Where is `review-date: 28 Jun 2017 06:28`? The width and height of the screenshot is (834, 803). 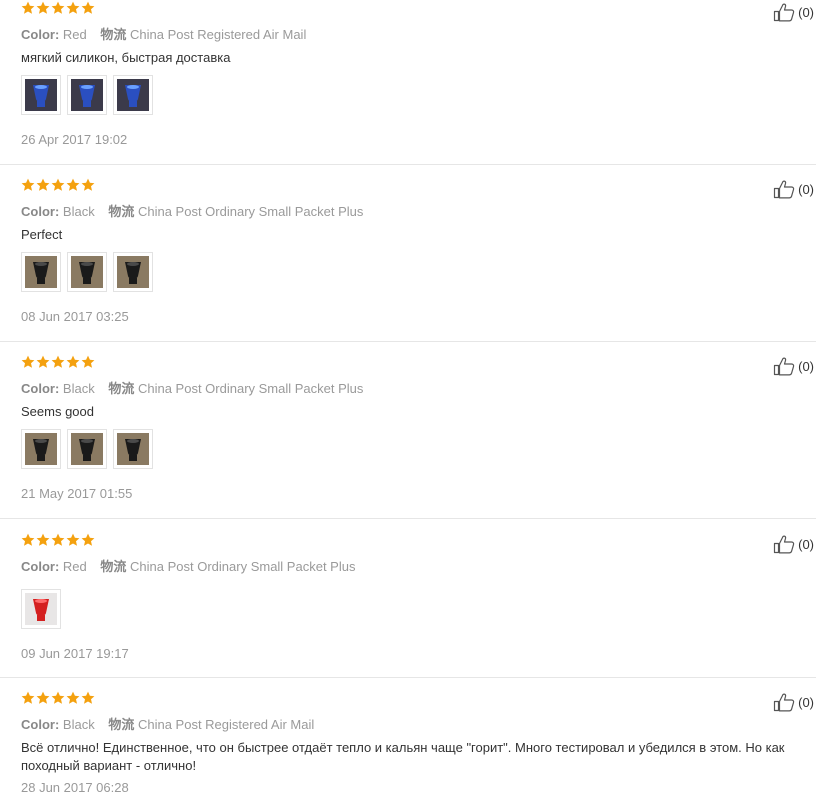 review-date: 28 Jun 2017 06:28 is located at coordinates (75, 787).